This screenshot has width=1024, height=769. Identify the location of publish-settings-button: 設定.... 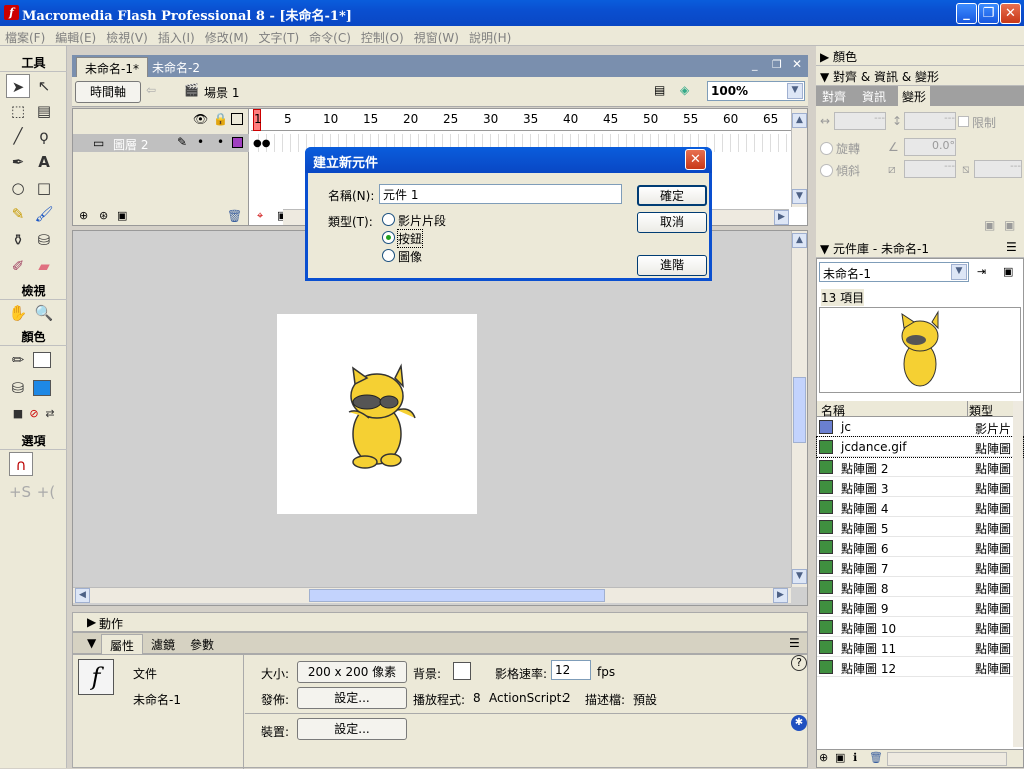
(352, 698).